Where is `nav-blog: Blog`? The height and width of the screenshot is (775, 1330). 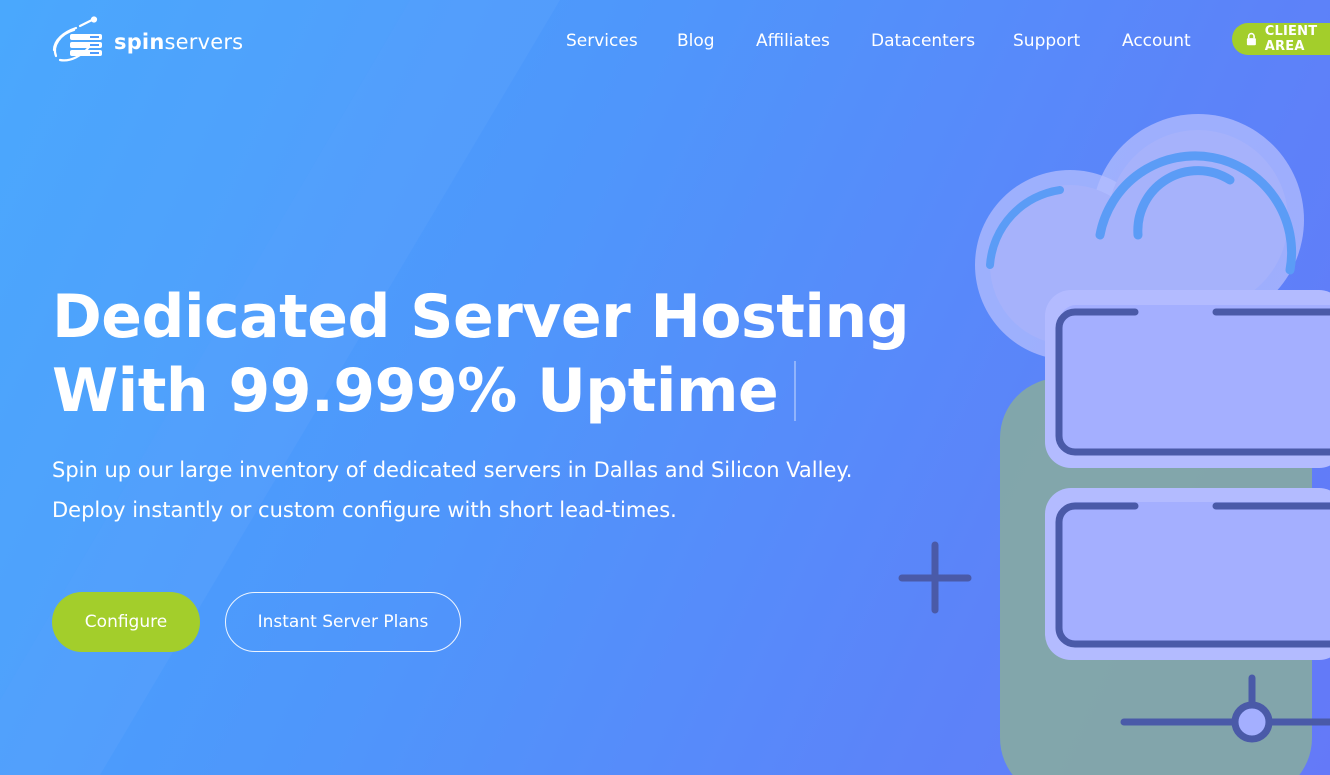
nav-blog: Blog is located at coordinates (716, 41).